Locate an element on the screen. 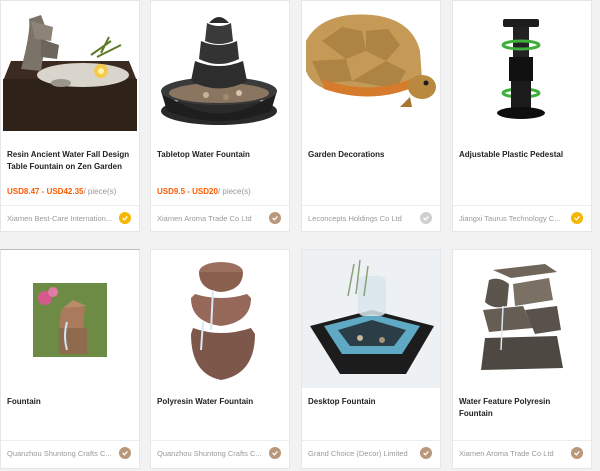 This screenshot has height=471, width=600. product-price: USD8.47 - USD42.35/ piece(s) is located at coordinates (72, 192).